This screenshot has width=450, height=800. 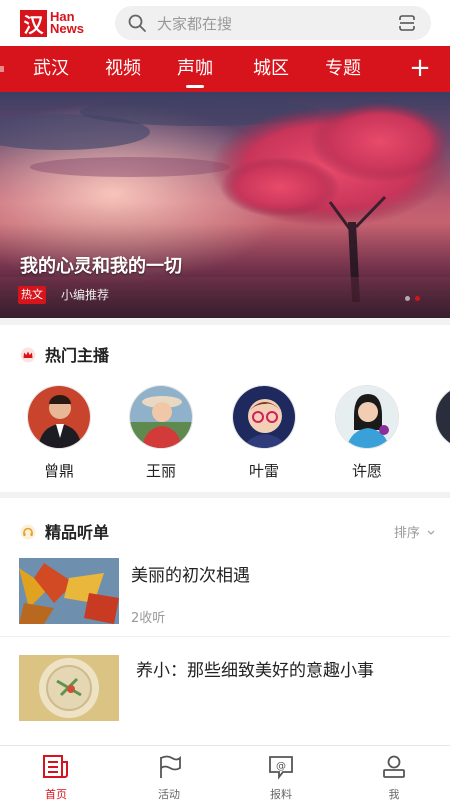 What do you see at coordinates (225, 354) in the screenshot?
I see `hot-anchors-header: 热门主播` at bounding box center [225, 354].